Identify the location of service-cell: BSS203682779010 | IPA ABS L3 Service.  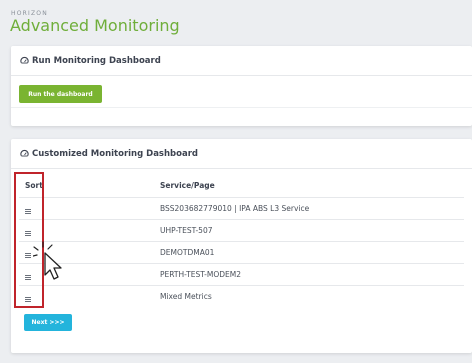
(312, 207).